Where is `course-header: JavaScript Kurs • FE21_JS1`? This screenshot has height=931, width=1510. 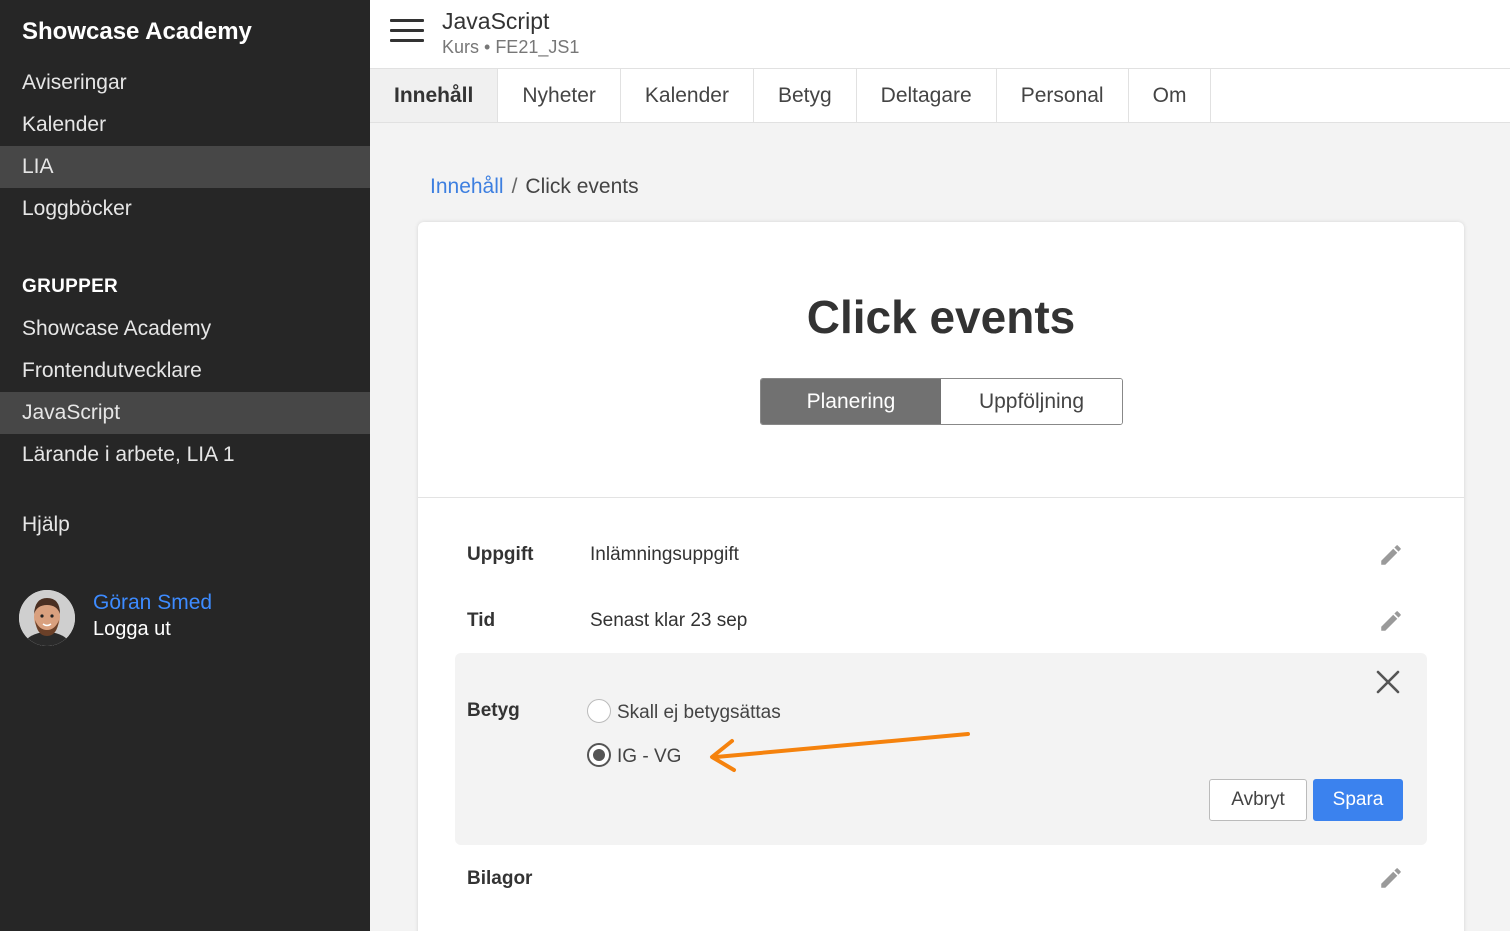
course-header: JavaScript Kurs • FE21_JS1 is located at coordinates (940, 34).